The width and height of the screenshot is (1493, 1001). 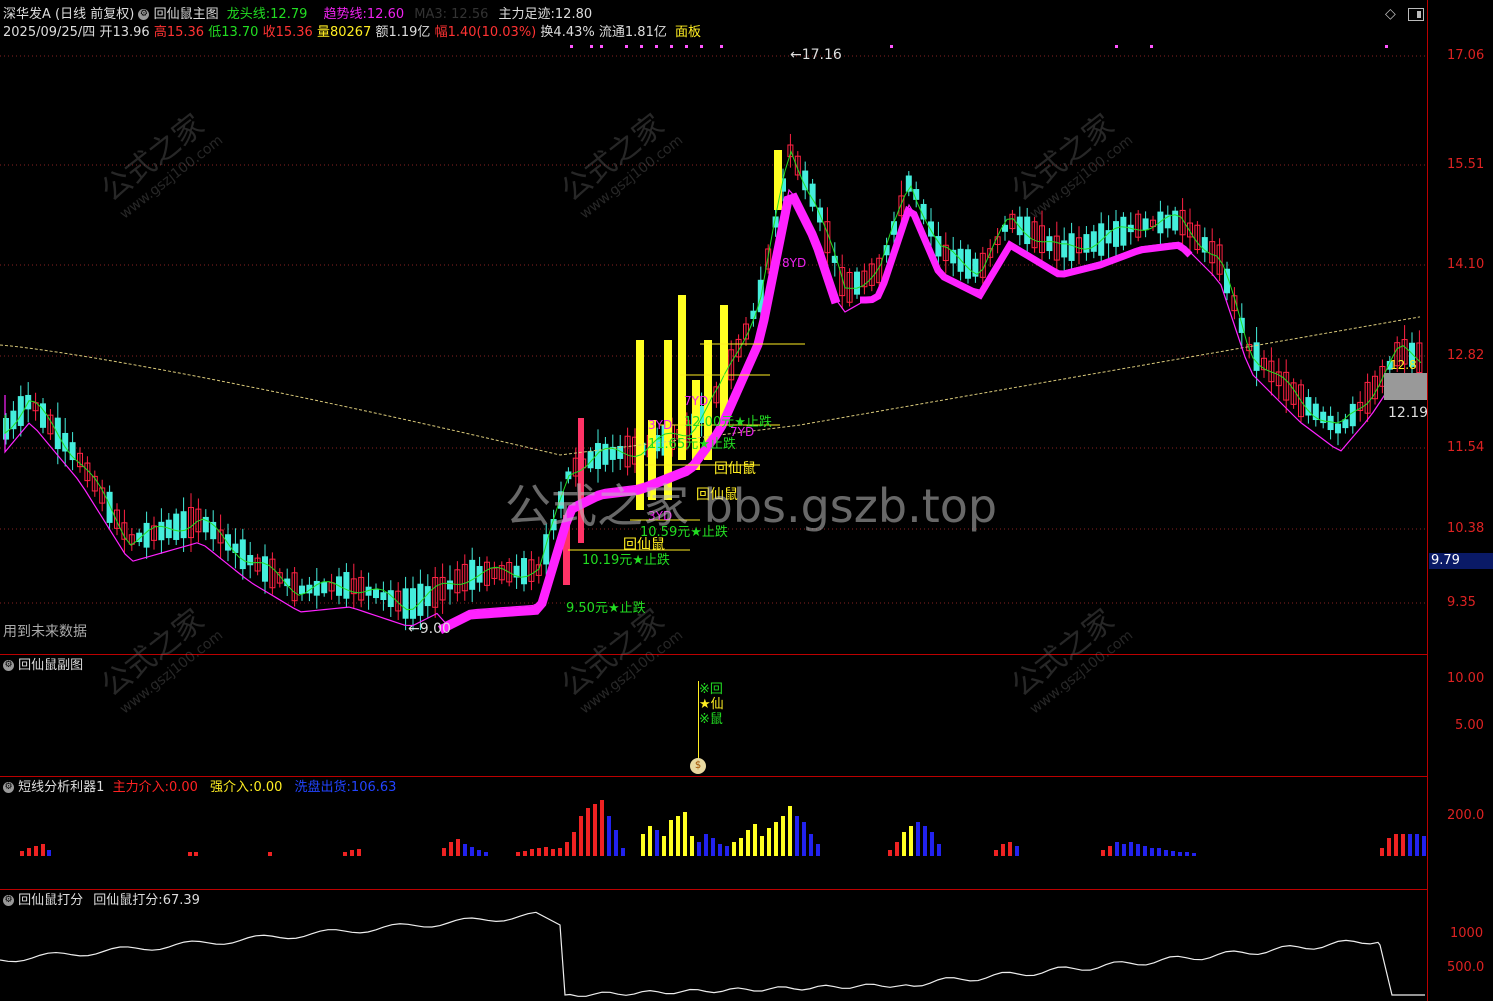 I want to click on low-label: 低, so click(x=215, y=32).